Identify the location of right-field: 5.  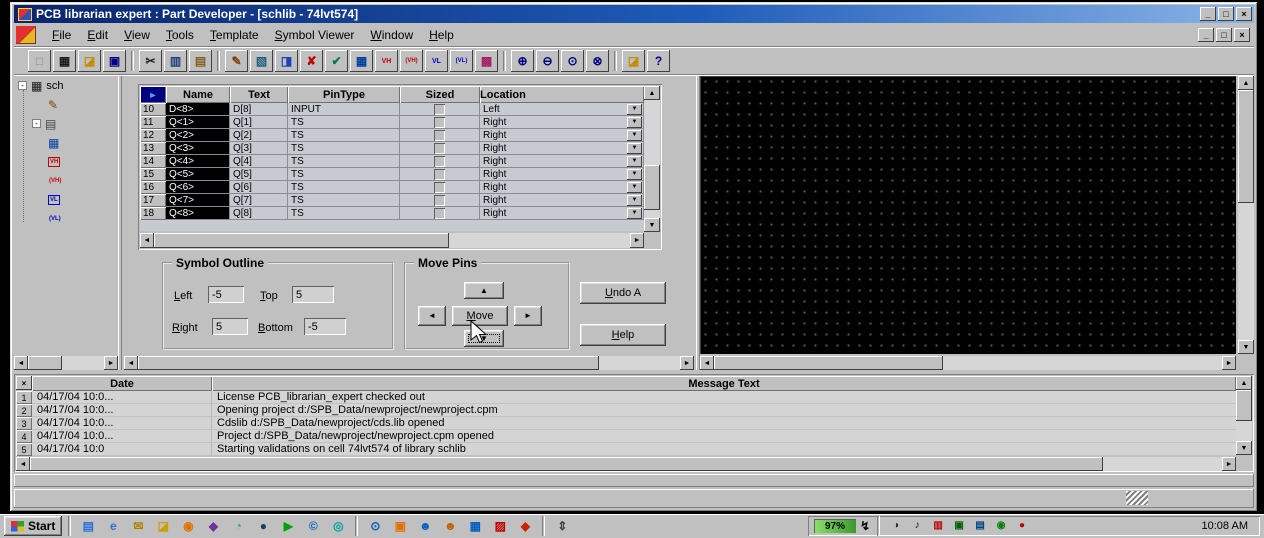
(230, 326).